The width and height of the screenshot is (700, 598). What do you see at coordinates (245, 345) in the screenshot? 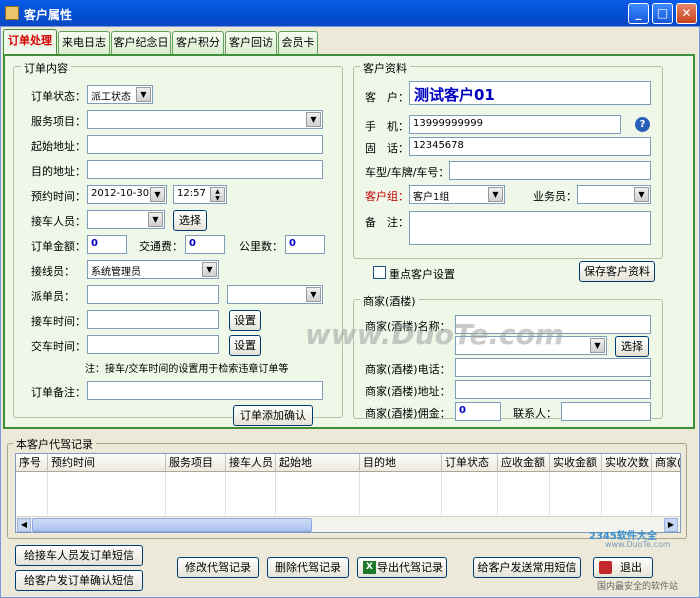
I see `return-set-button: 设置` at bounding box center [245, 345].